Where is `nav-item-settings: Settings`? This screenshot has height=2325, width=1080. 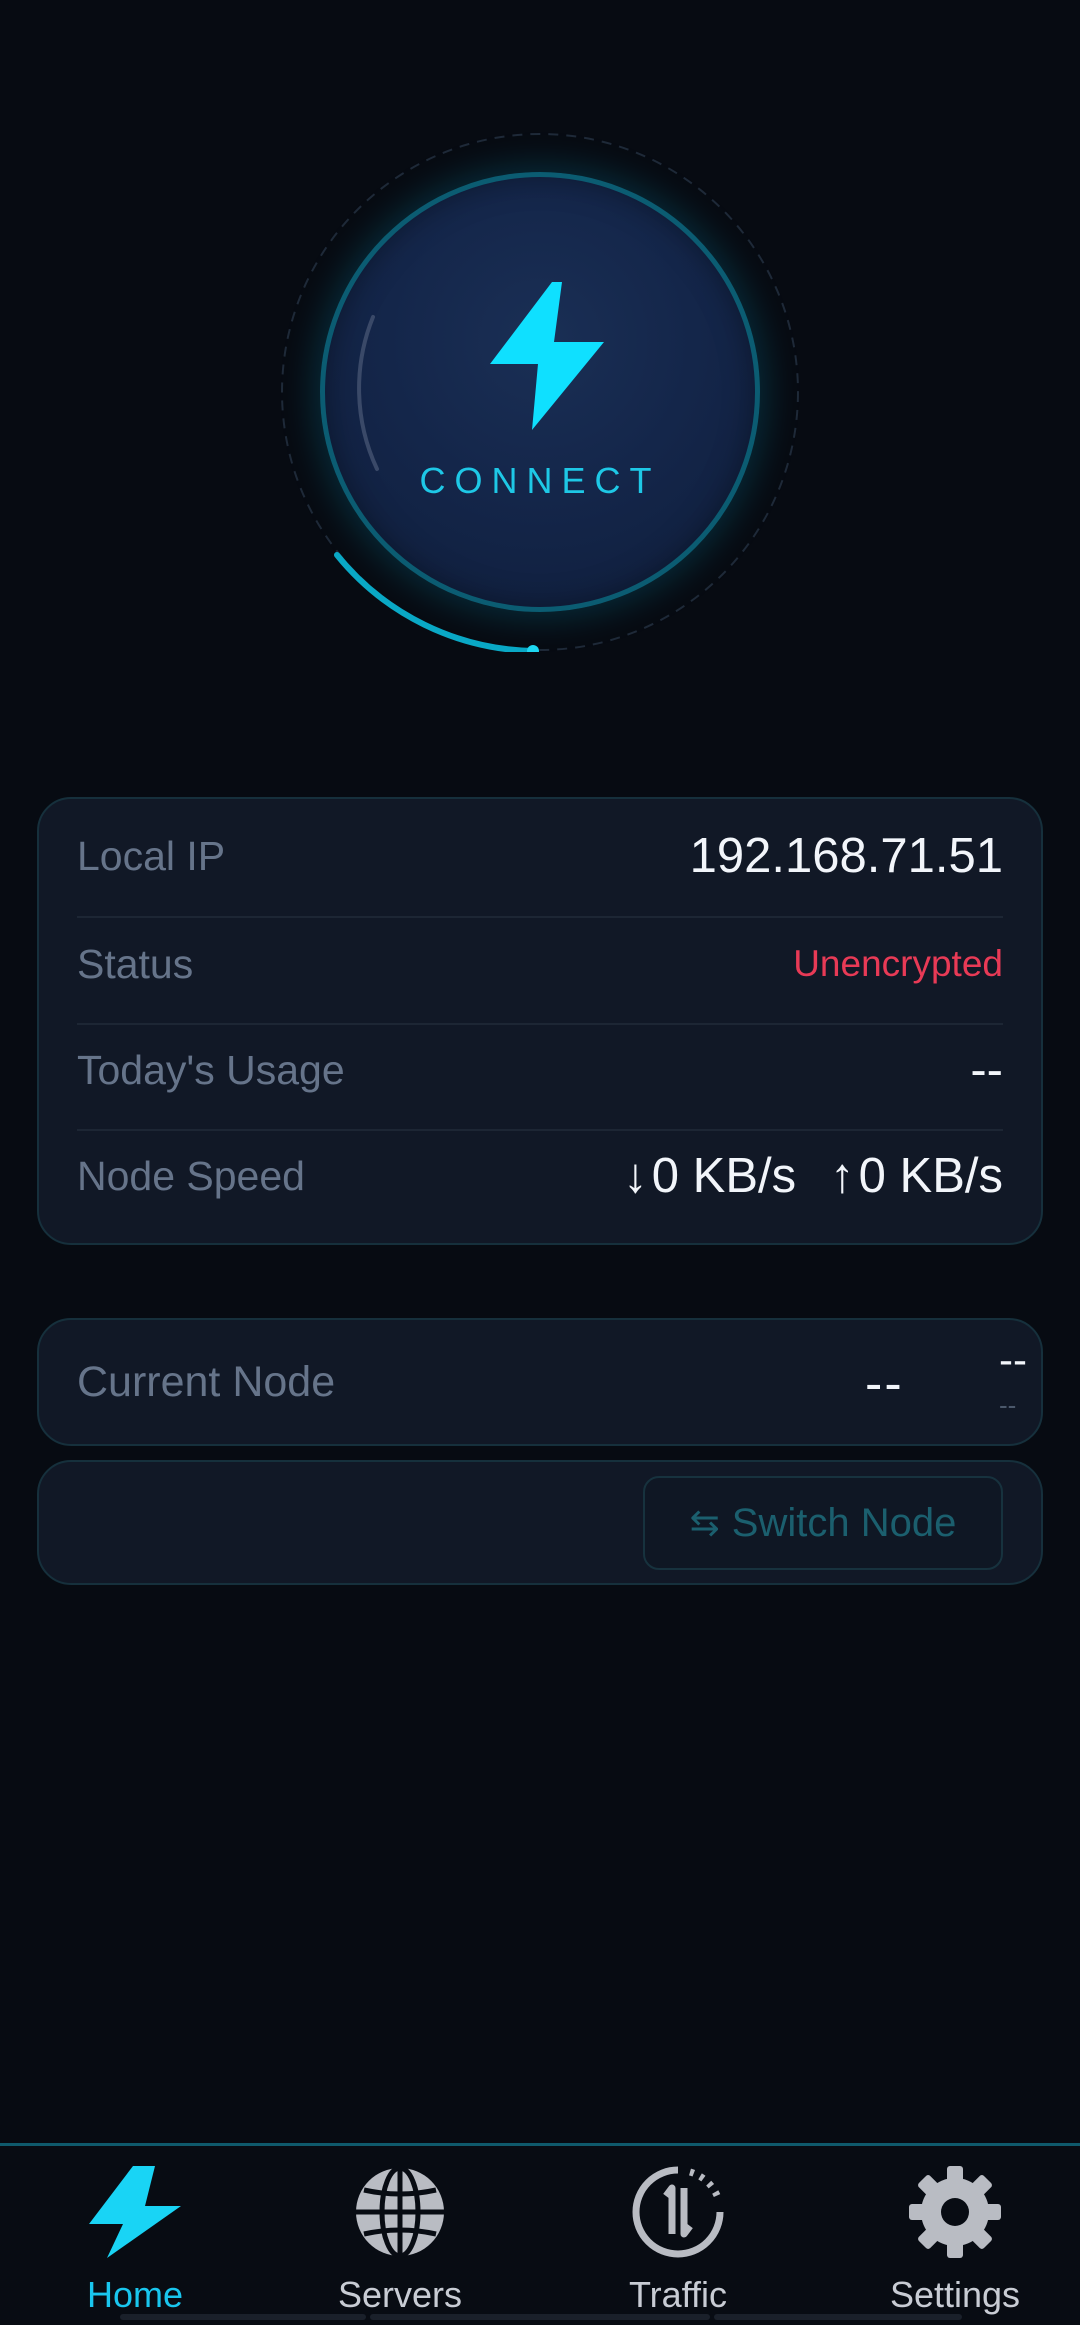
nav-item-settings: Settings is located at coordinates (950, 2235).